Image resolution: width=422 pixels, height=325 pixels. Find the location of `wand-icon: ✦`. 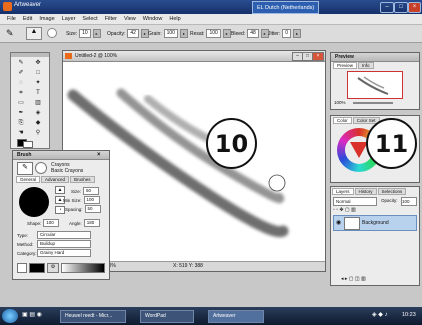

wand-icon: ✦ is located at coordinates (38, 83).